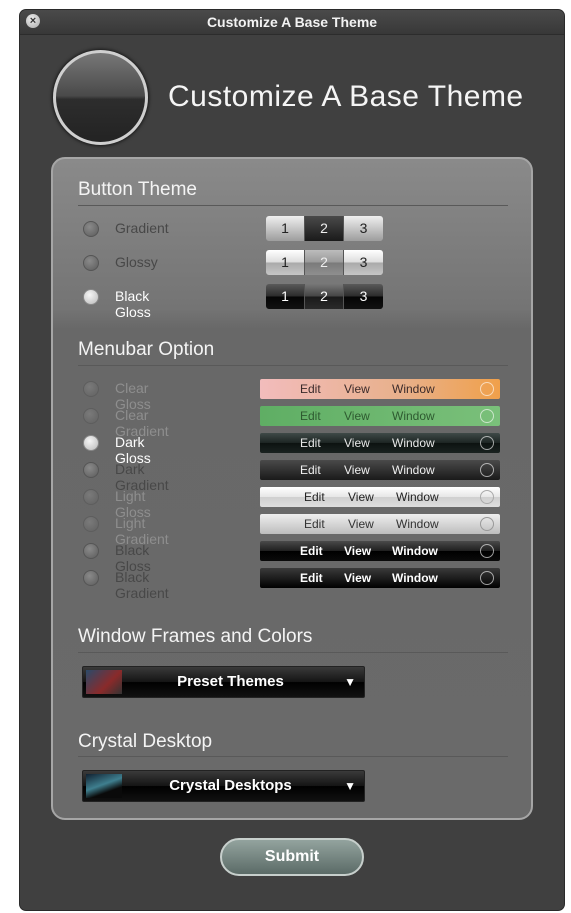  I want to click on window-title: Customize A Base Theme, so click(292, 22).